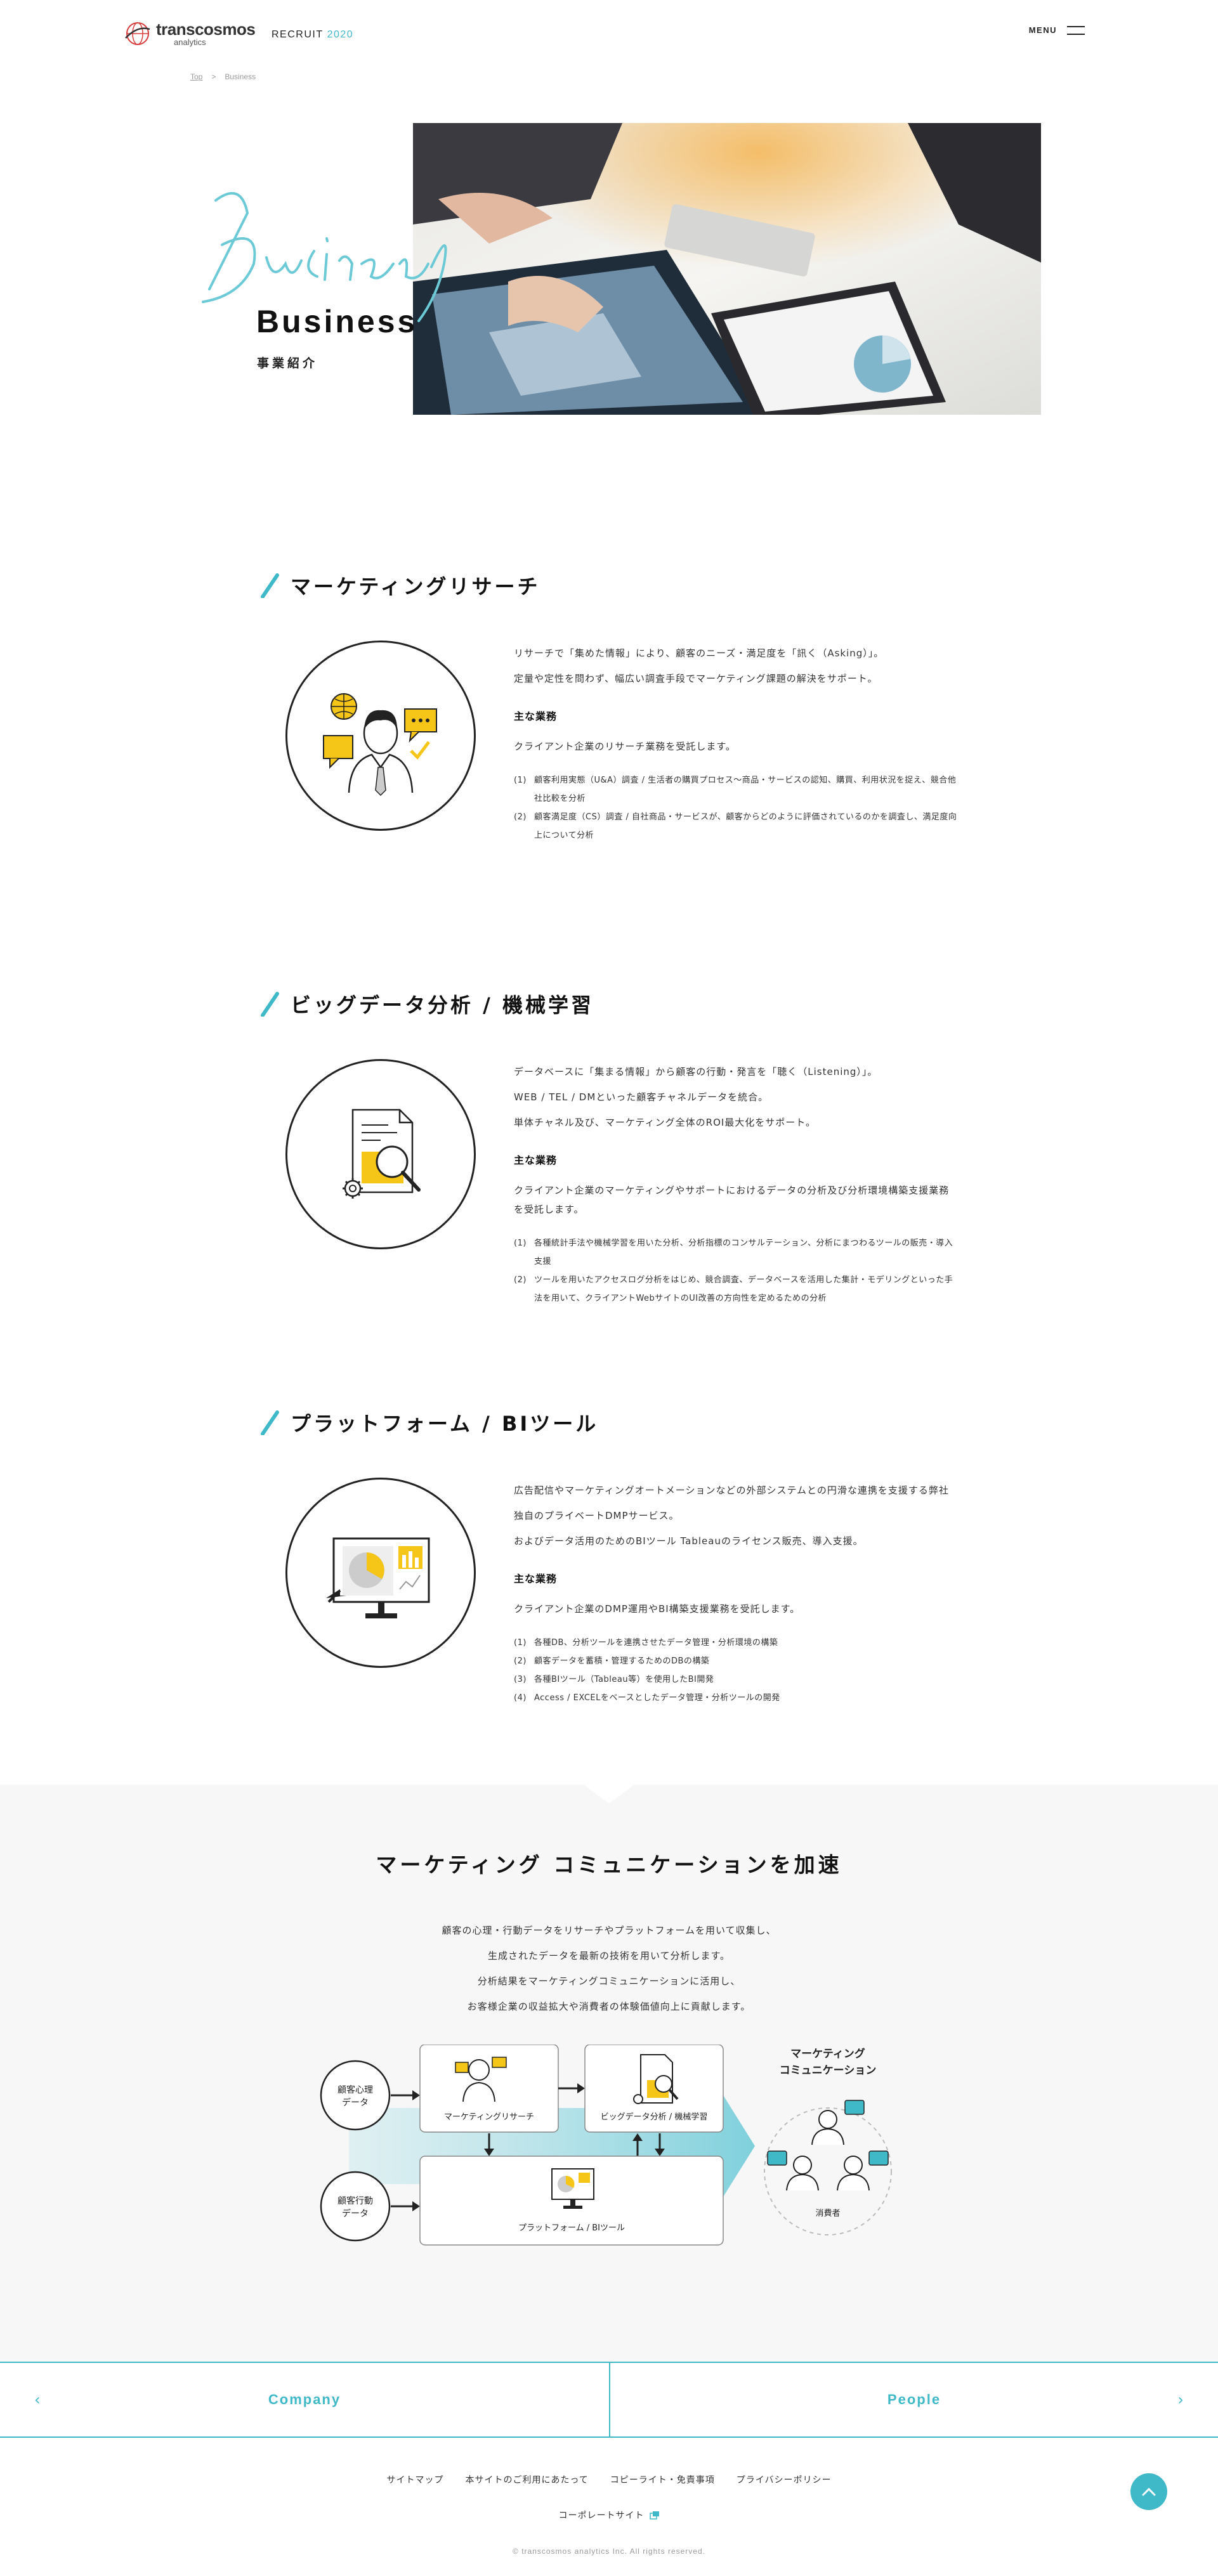 Image resolution: width=1218 pixels, height=2576 pixels. Describe the element at coordinates (520, 1698) in the screenshot. I see `item-number: (4)` at that location.